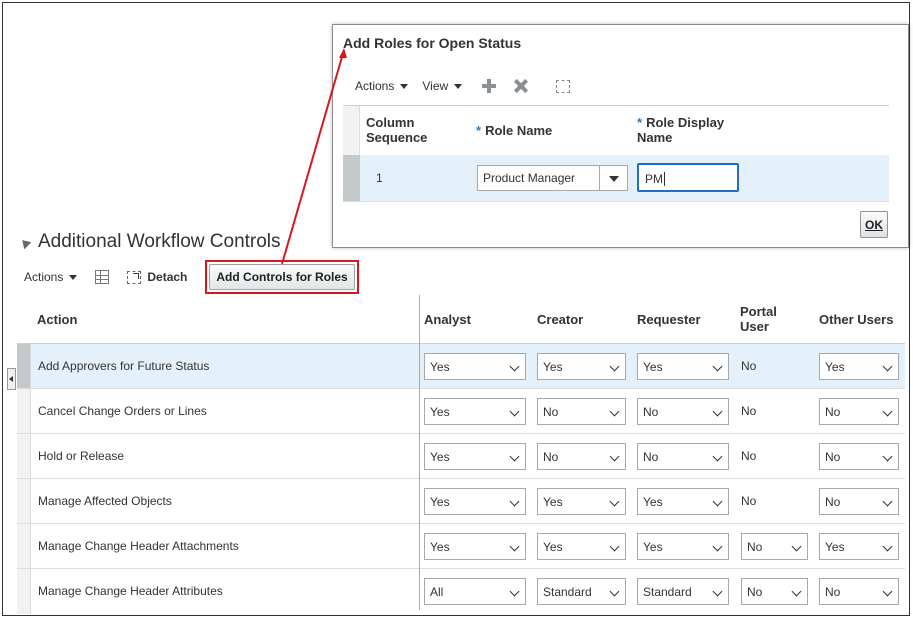 The height and width of the screenshot is (622, 913). I want to click on role-name-select: Product Manager, so click(552, 178).